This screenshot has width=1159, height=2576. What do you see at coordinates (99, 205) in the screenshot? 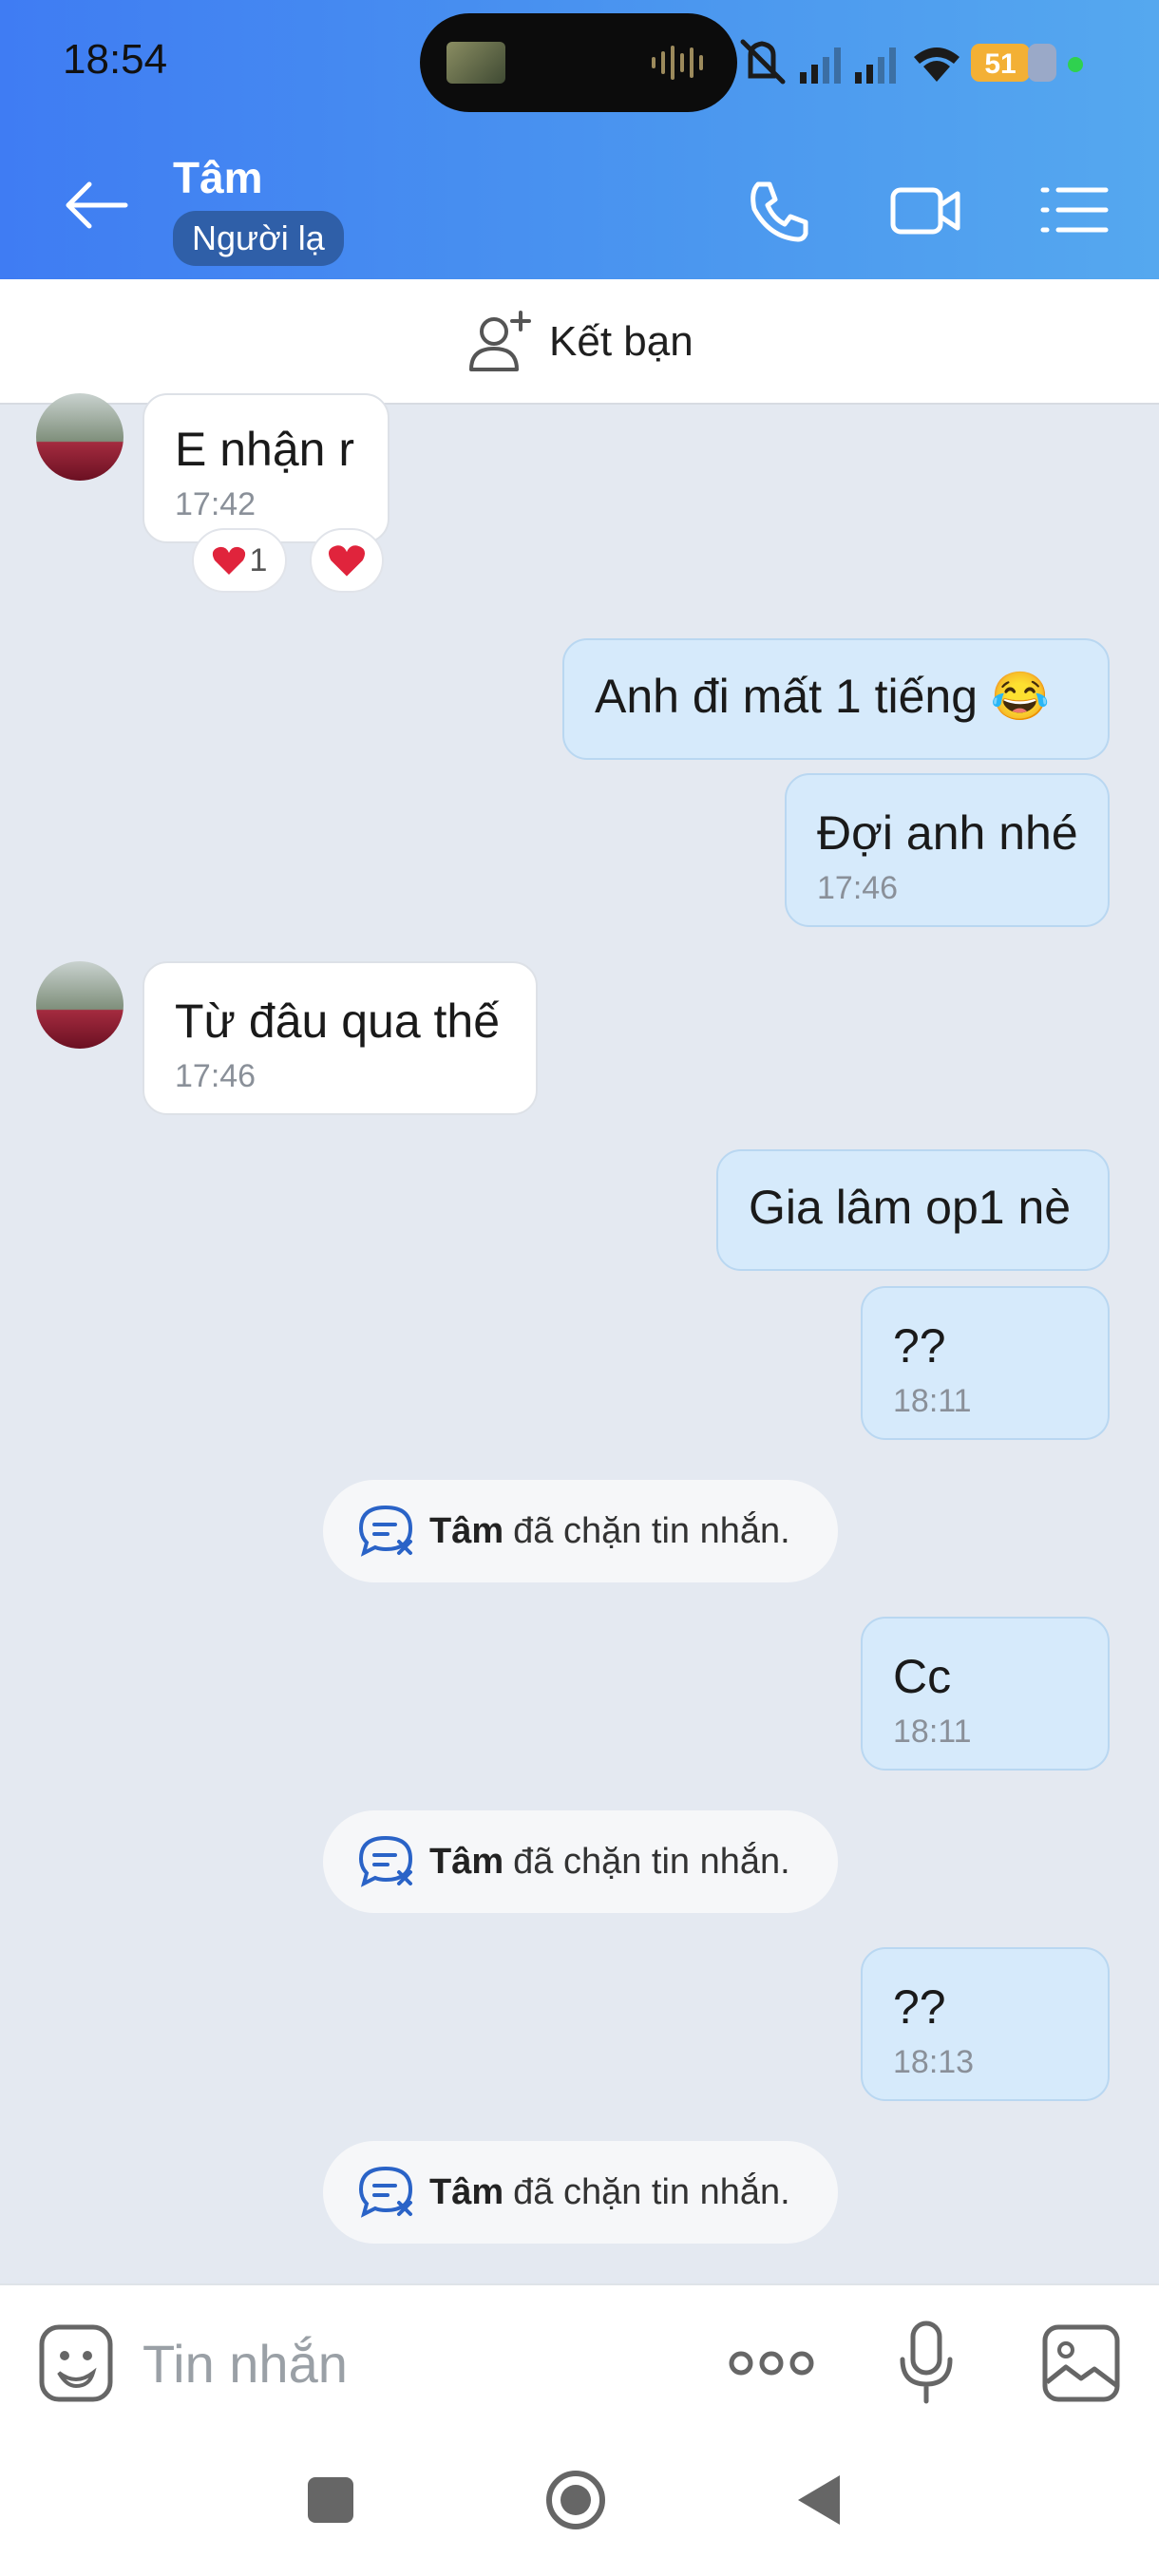
I see `back-arrow-icon` at bounding box center [99, 205].